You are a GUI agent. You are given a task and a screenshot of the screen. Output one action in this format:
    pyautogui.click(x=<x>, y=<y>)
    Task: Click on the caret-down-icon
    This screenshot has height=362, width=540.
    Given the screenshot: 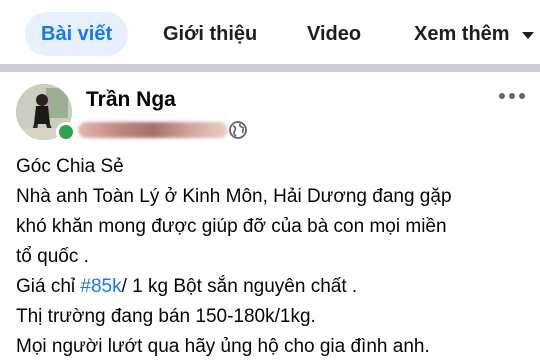 What is the action you would take?
    pyautogui.click(x=528, y=35)
    